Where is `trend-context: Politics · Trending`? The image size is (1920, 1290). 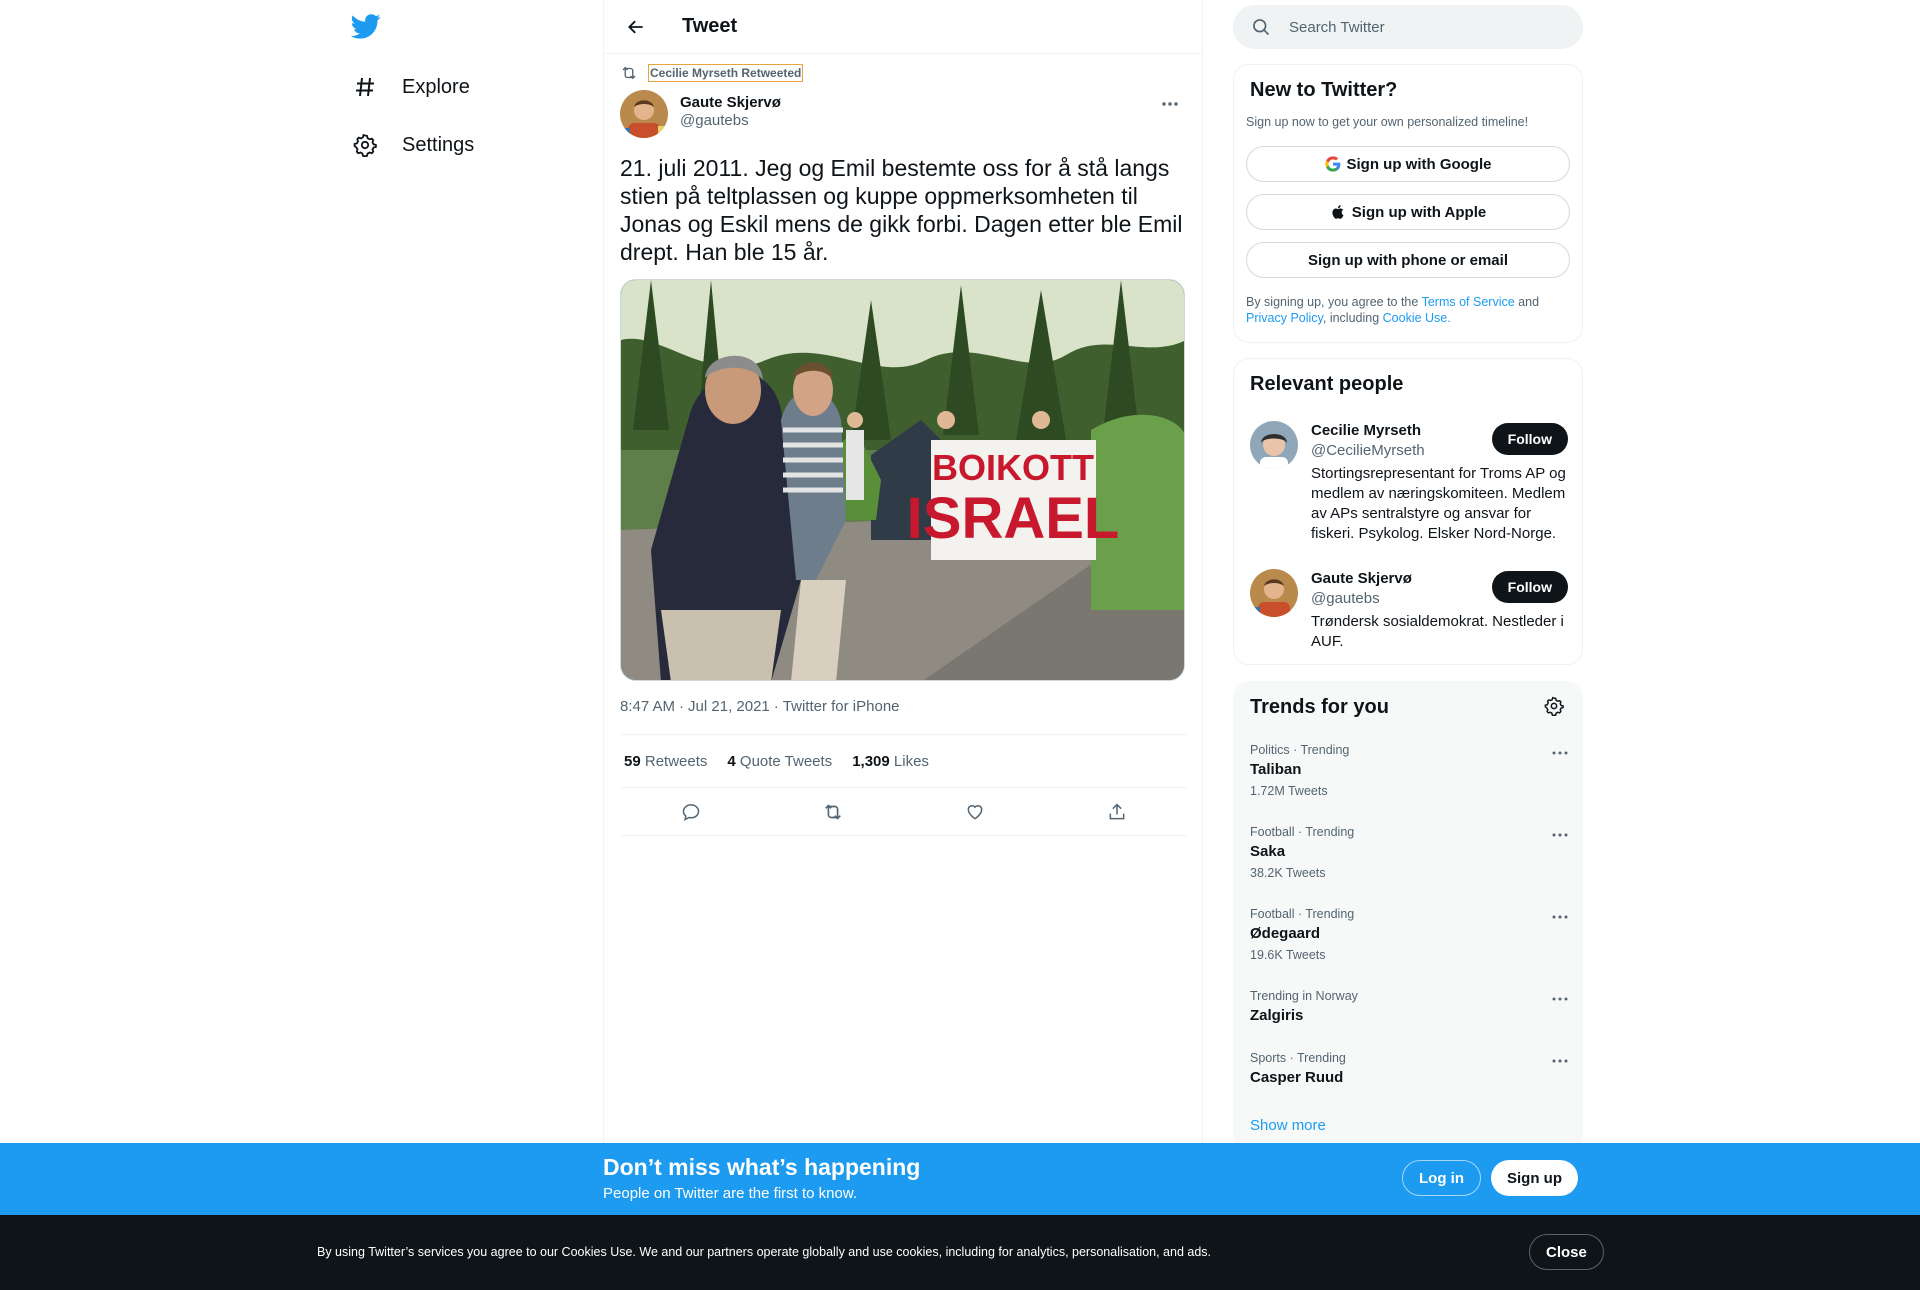 trend-context: Politics · Trending is located at coordinates (1300, 750).